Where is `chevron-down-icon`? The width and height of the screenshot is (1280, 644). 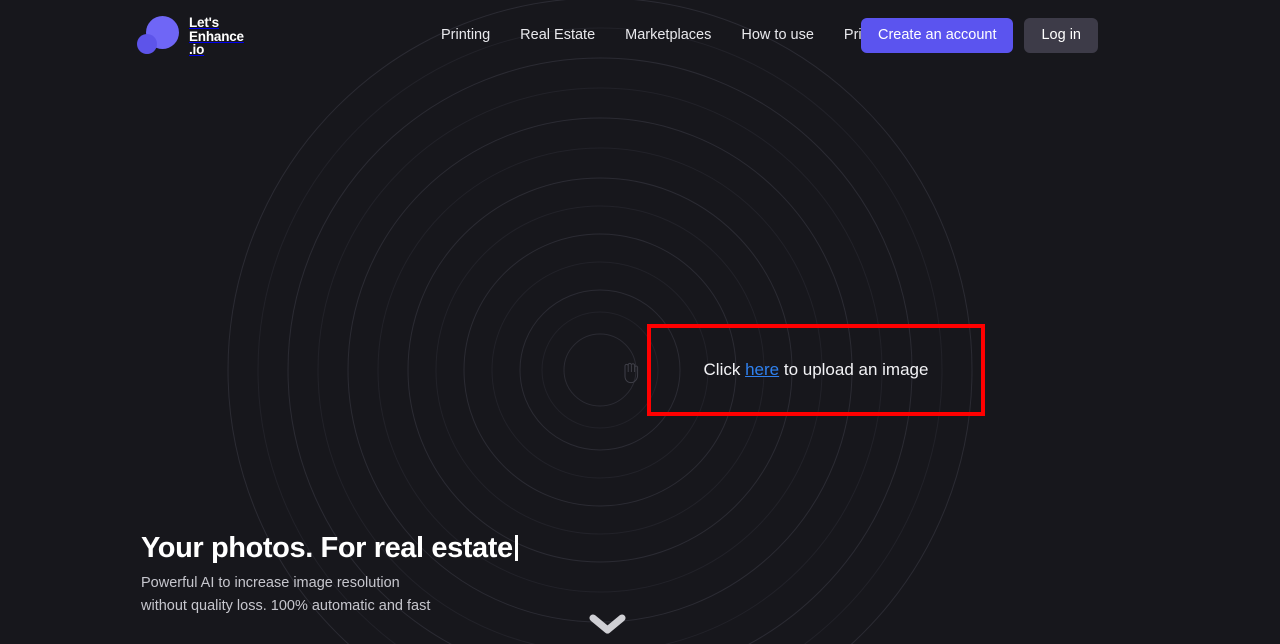
chevron-down-icon is located at coordinates (607, 625).